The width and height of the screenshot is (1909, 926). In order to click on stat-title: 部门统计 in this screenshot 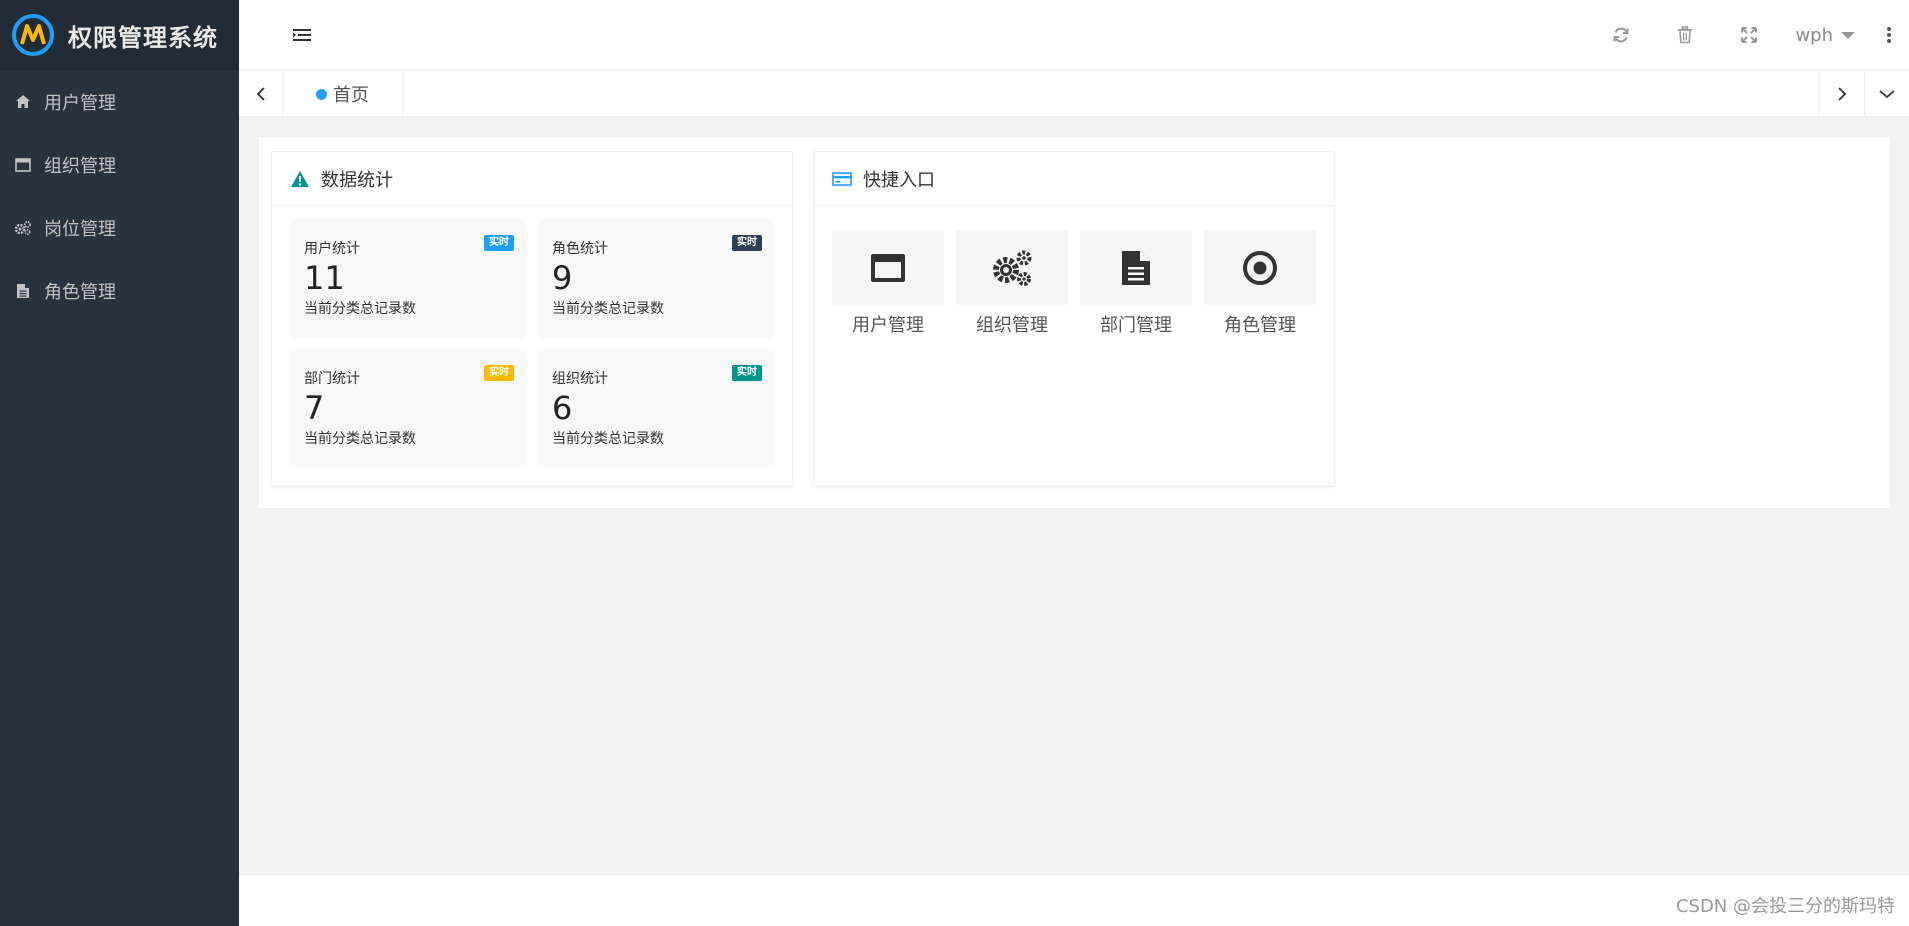, I will do `click(332, 379)`.